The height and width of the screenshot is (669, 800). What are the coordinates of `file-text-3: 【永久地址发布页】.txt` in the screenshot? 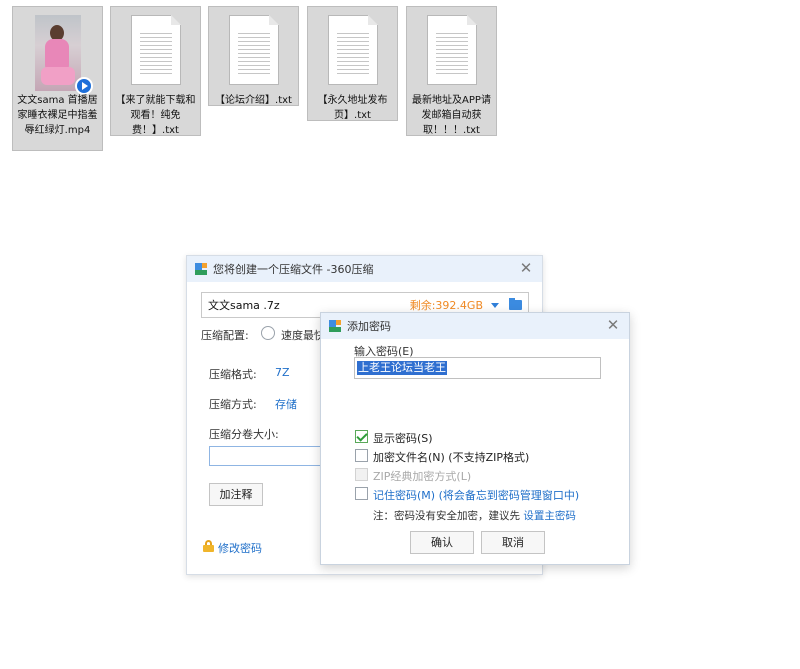 It's located at (352, 63).